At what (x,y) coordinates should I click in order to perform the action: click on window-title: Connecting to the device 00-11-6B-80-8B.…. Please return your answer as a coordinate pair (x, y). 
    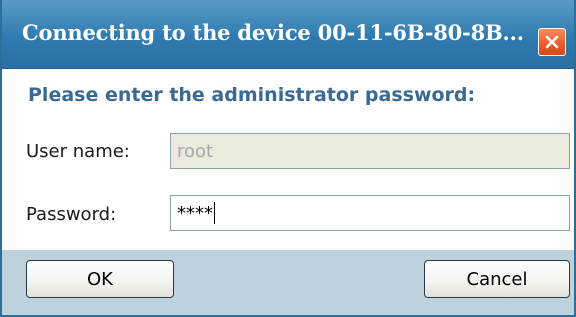
    Looking at the image, I should click on (273, 32).